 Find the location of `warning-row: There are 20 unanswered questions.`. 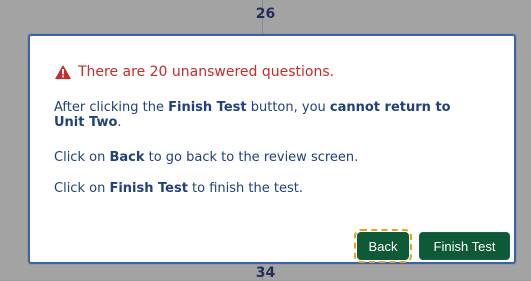

warning-row: There are 20 unanswered questions. is located at coordinates (194, 72).